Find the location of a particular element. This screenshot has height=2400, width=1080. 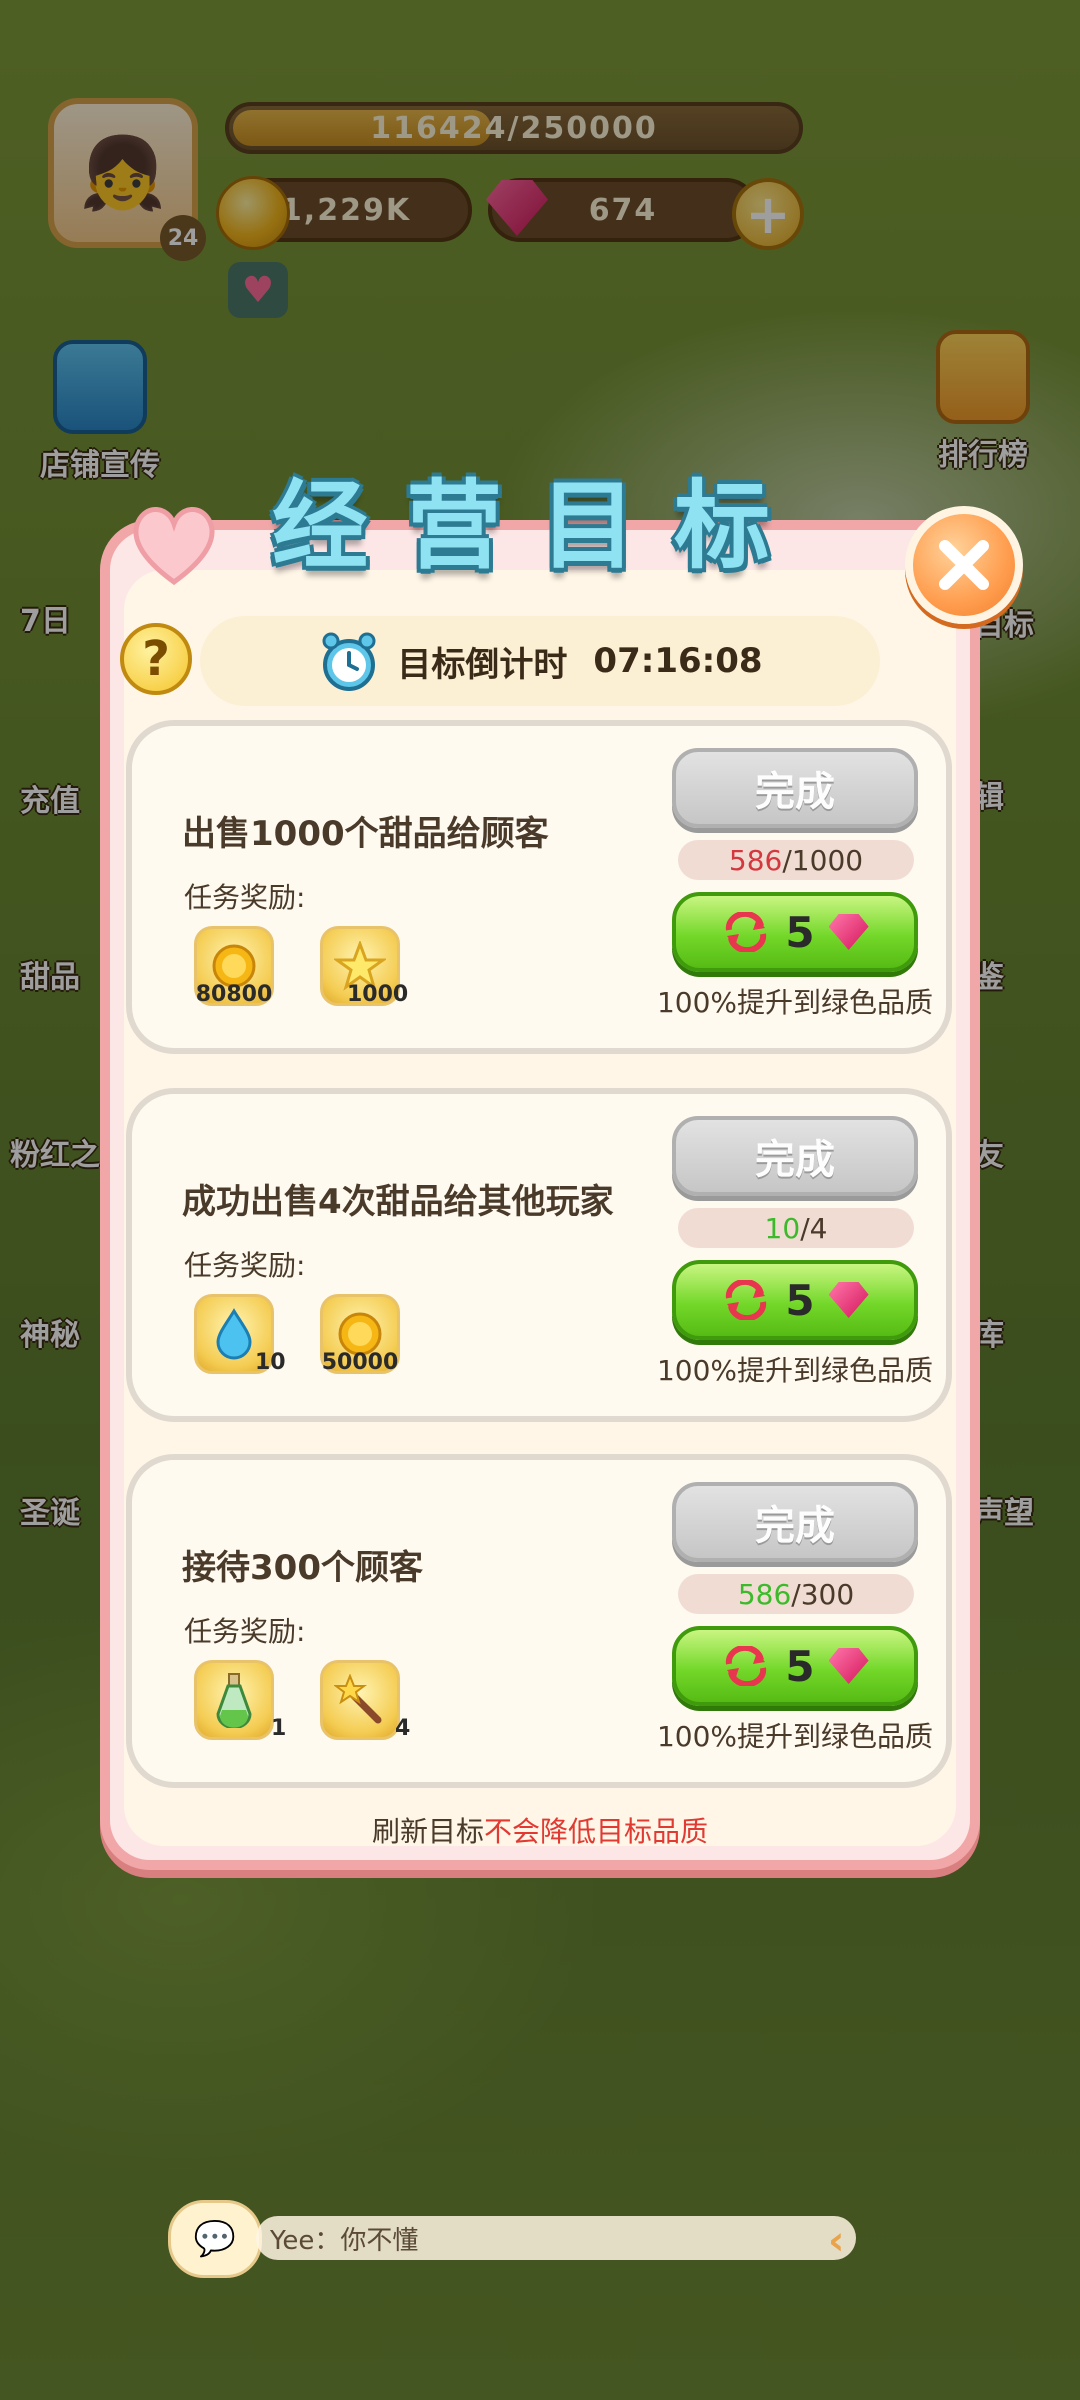

reward-quantity: 4 is located at coordinates (403, 1728).